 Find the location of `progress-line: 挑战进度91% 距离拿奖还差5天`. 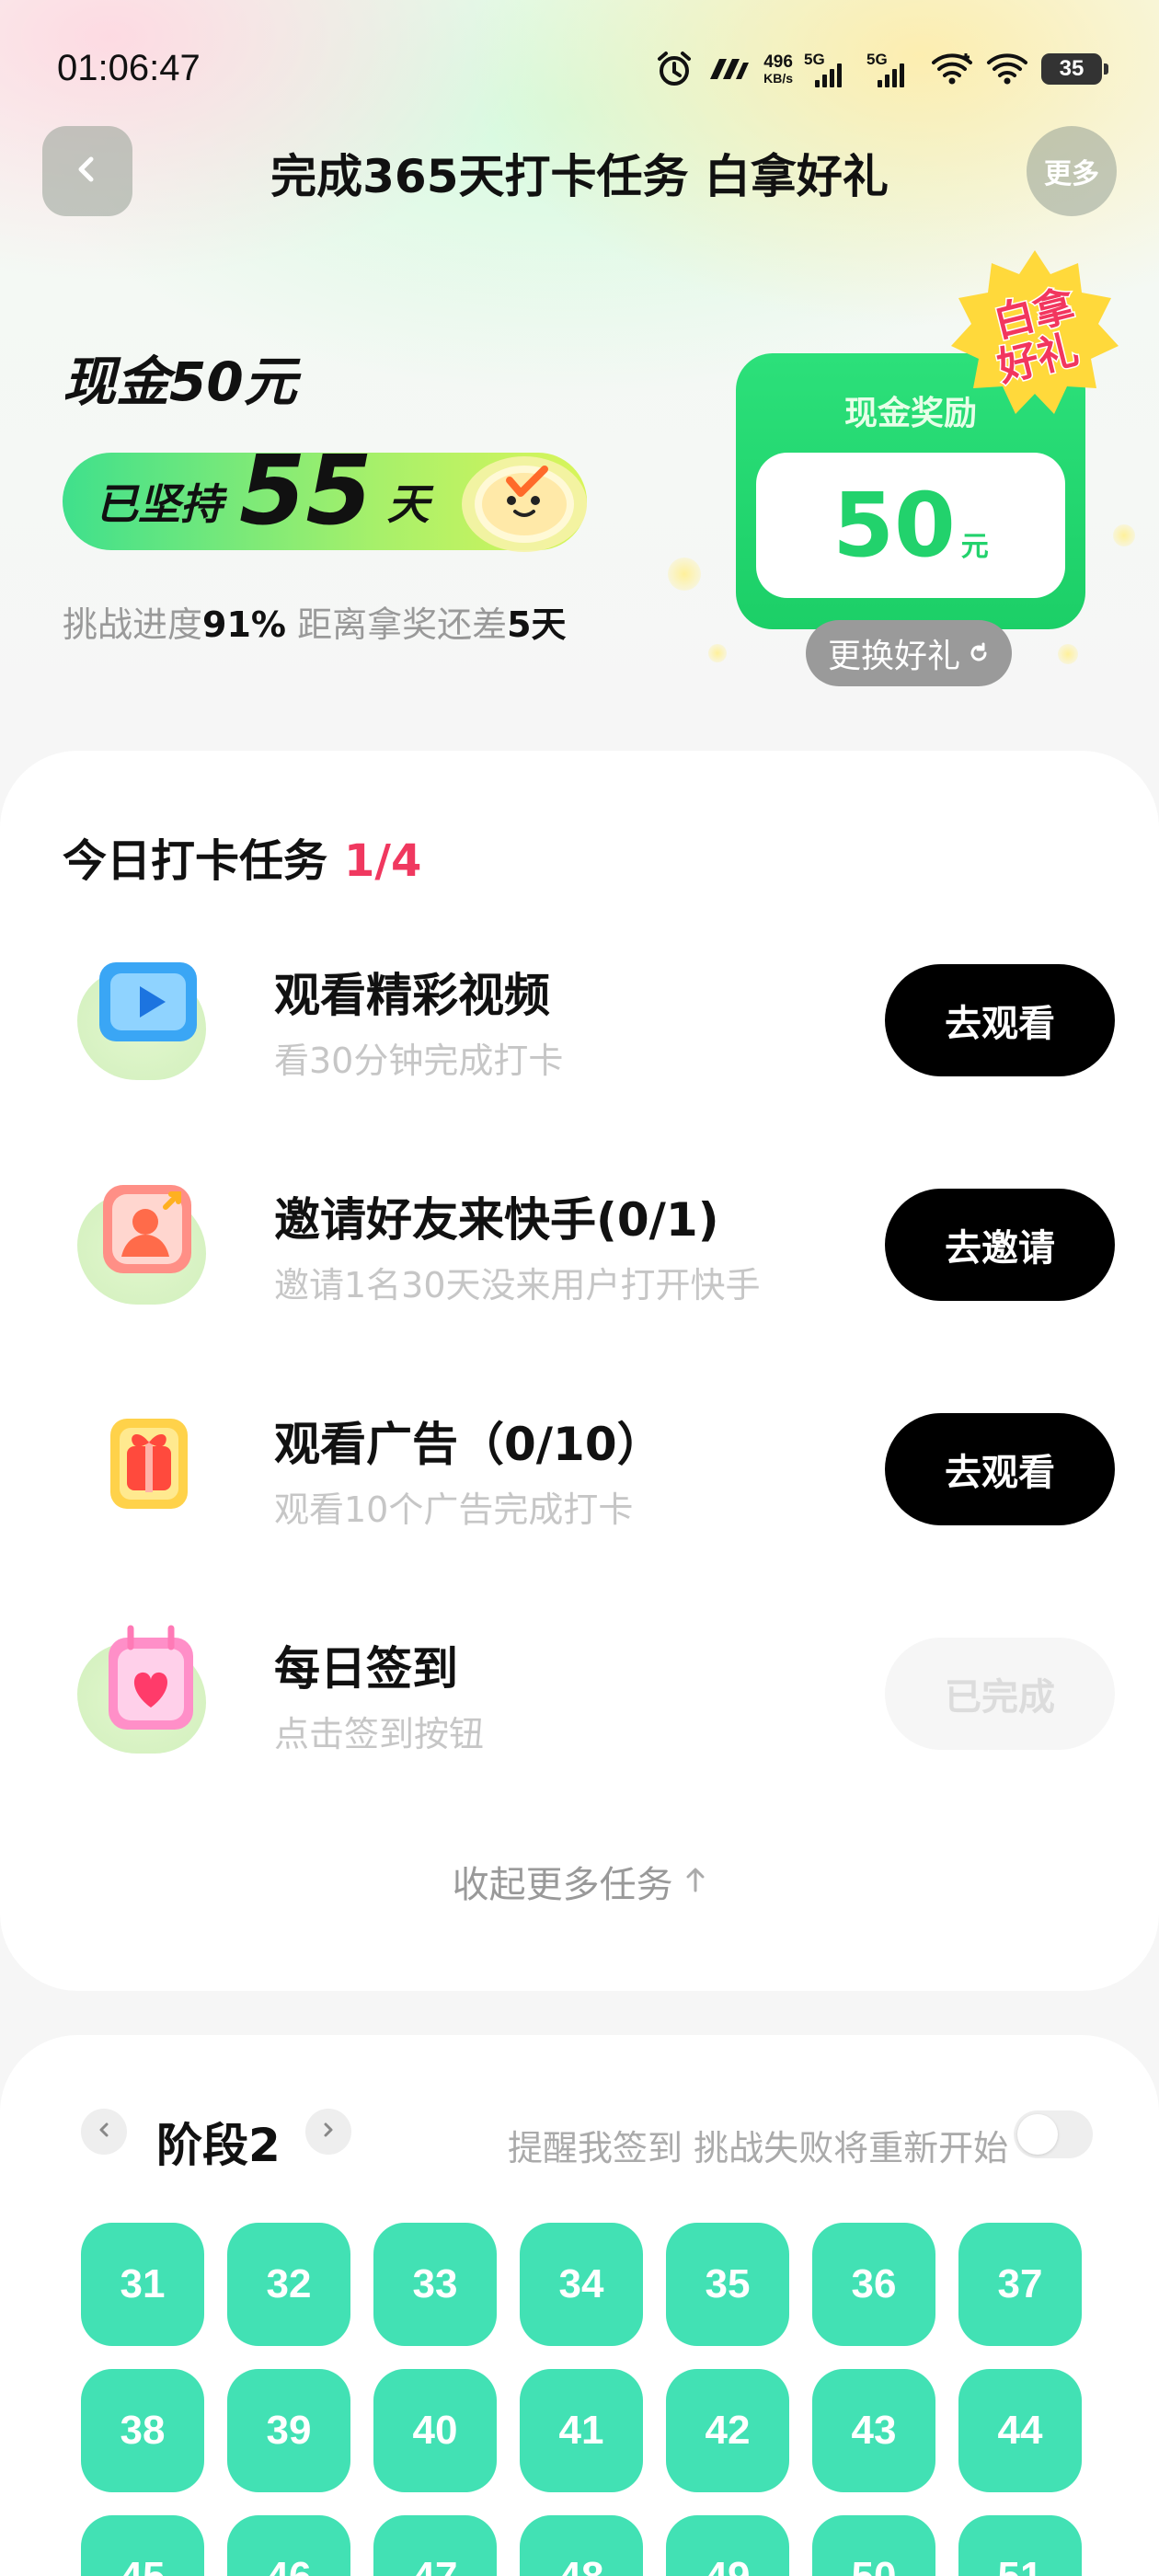

progress-line: 挑战进度91% 距离拿奖还差5天 is located at coordinates (315, 621).